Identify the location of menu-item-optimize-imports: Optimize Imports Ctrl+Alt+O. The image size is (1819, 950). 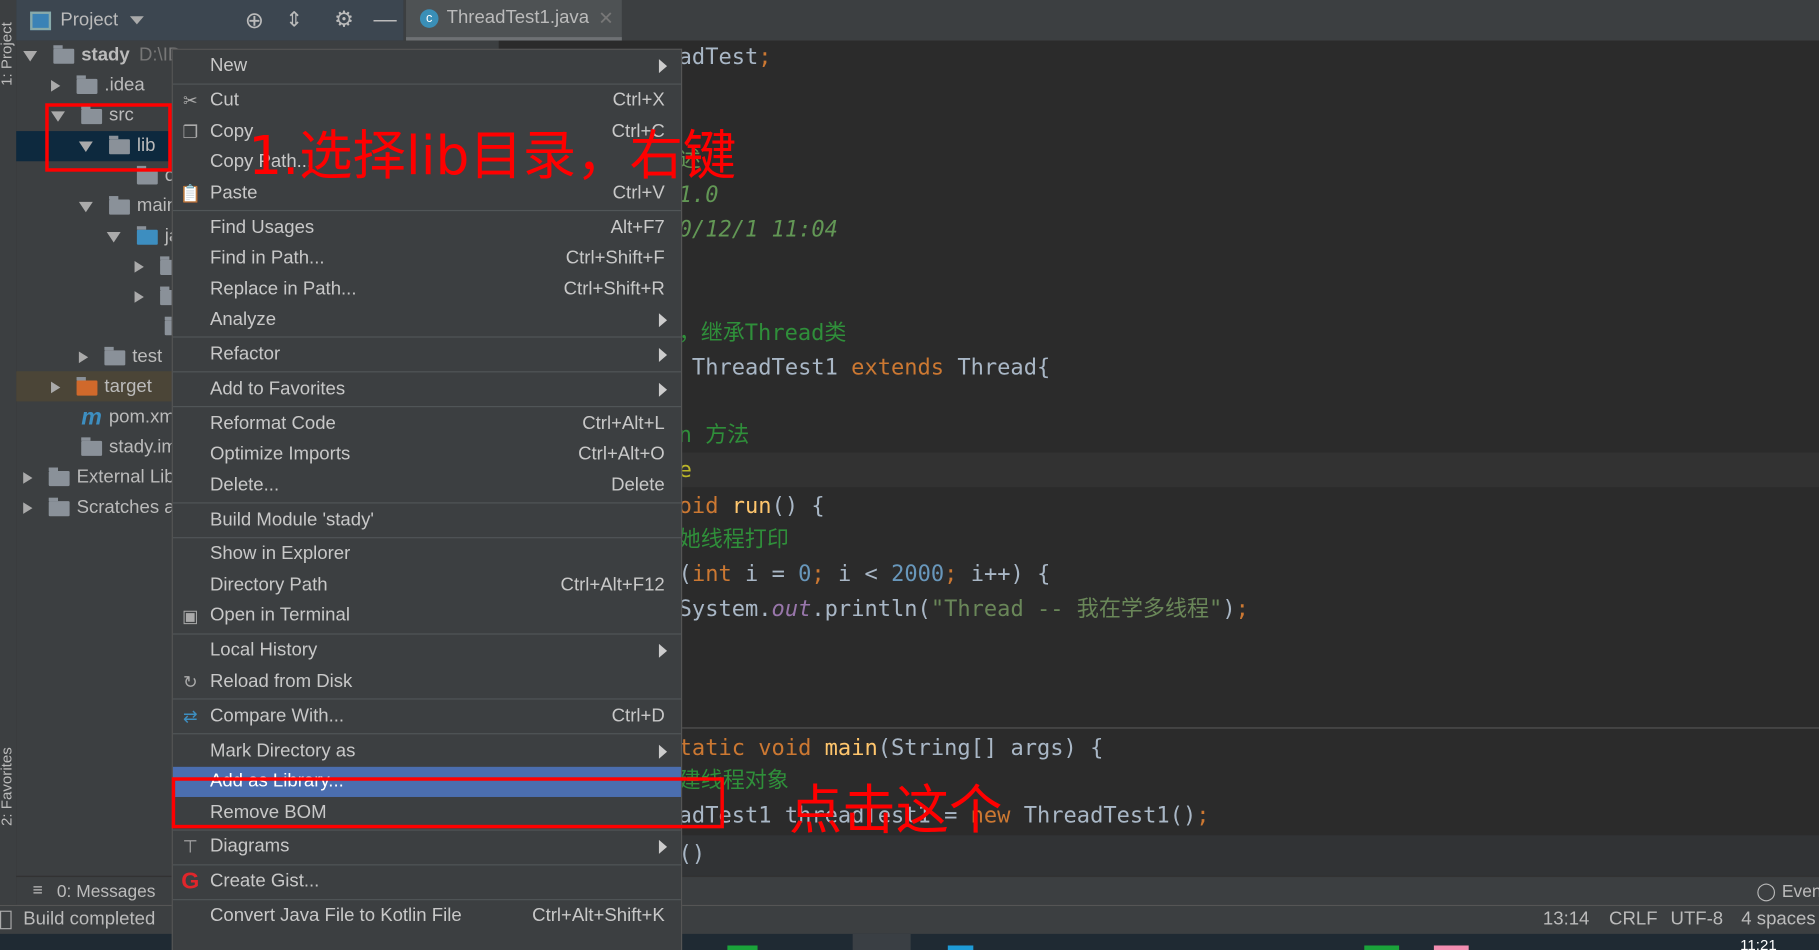
(427, 455).